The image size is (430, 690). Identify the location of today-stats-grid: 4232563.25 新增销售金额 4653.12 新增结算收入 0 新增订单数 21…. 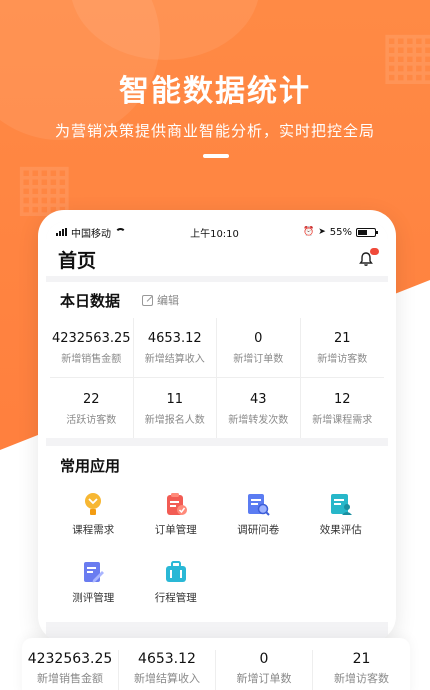
(217, 378).